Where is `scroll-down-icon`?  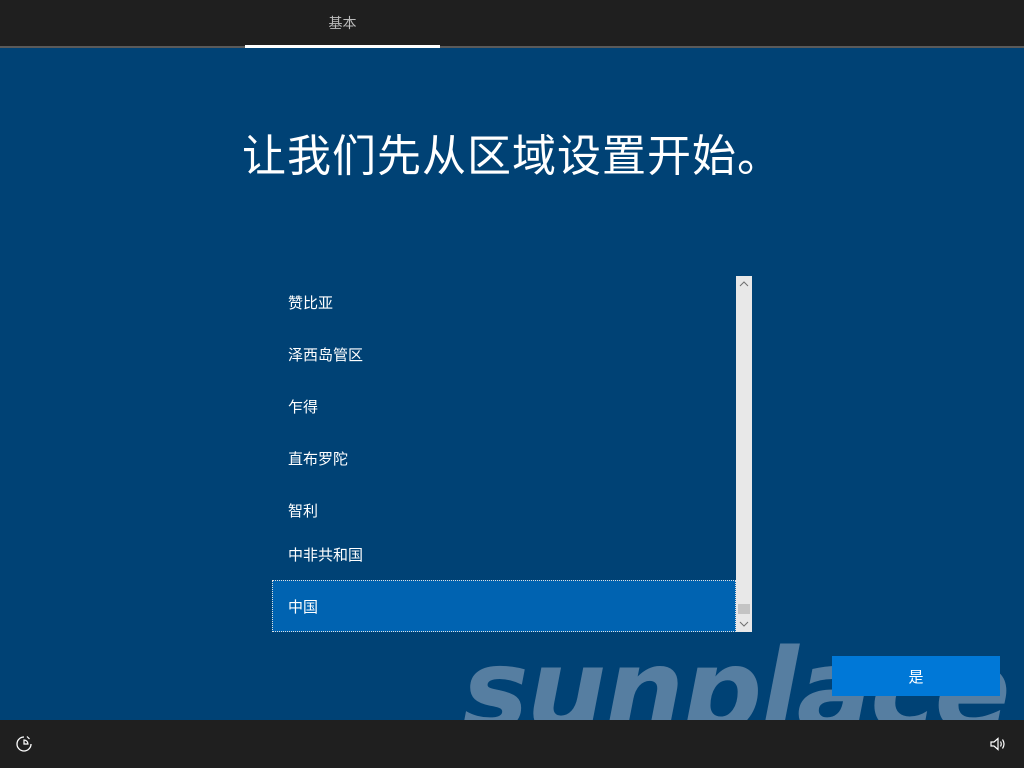 scroll-down-icon is located at coordinates (744, 624).